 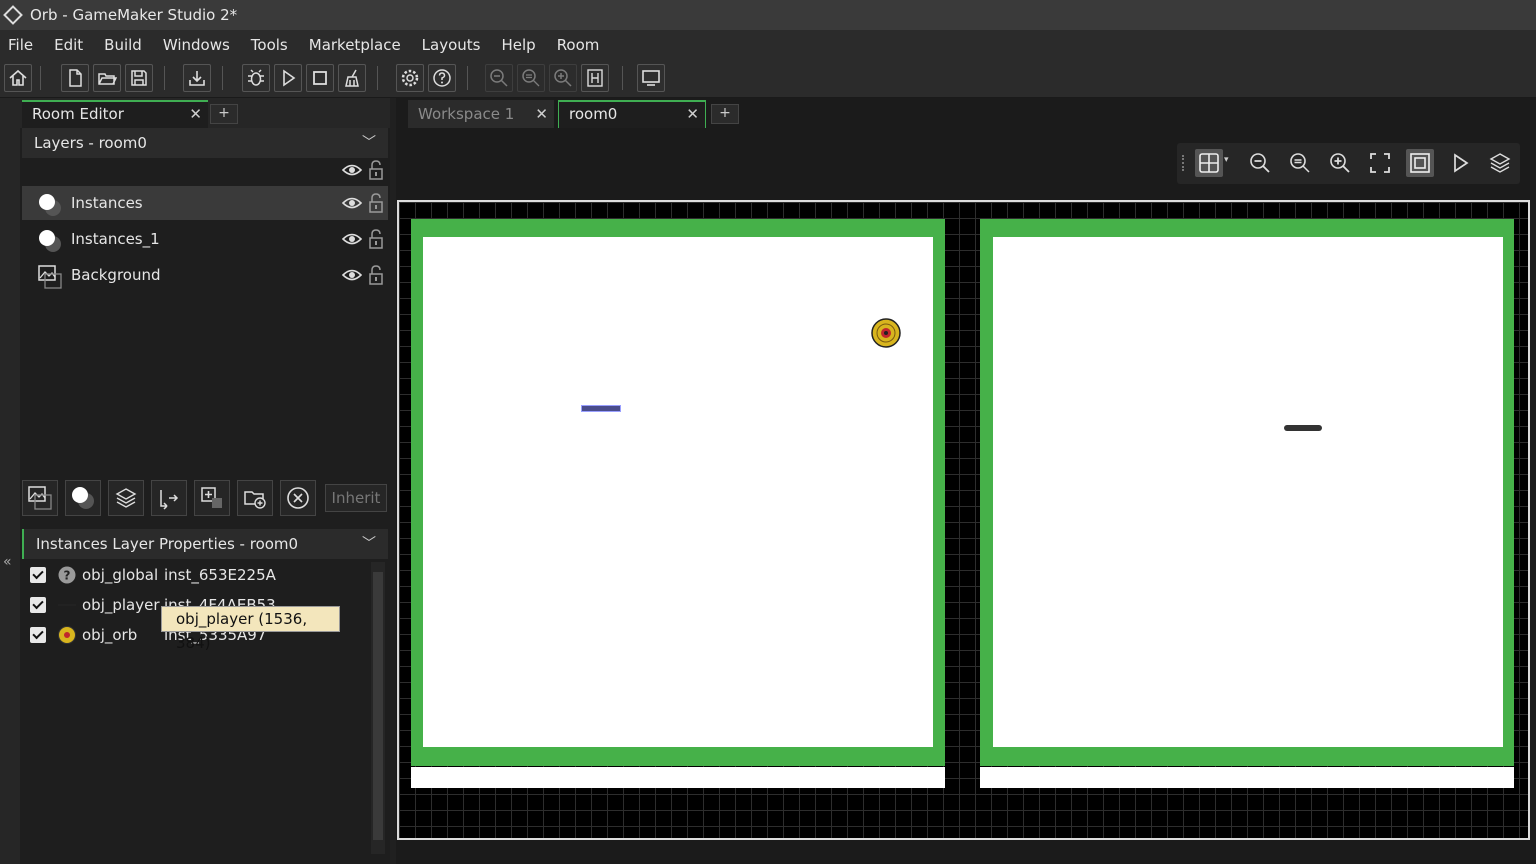 I want to click on grid-toggle-button, so click(x=1209, y=163).